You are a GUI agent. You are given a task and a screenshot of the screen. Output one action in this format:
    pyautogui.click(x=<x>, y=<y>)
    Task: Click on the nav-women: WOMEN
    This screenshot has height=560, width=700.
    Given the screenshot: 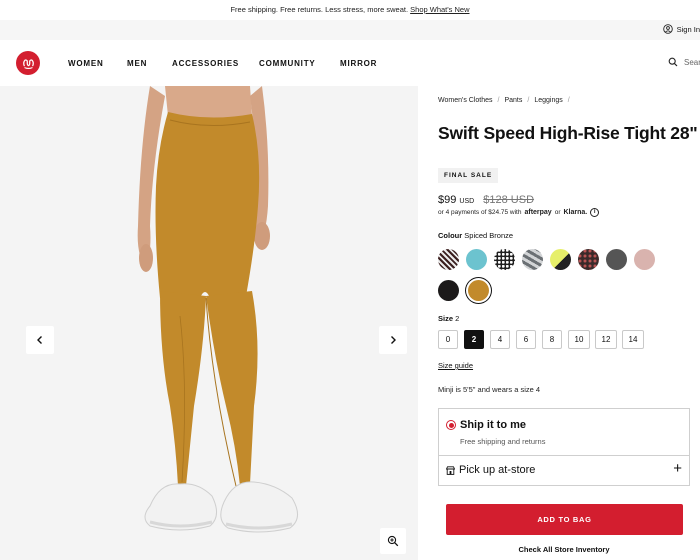 What is the action you would take?
    pyautogui.click(x=86, y=63)
    